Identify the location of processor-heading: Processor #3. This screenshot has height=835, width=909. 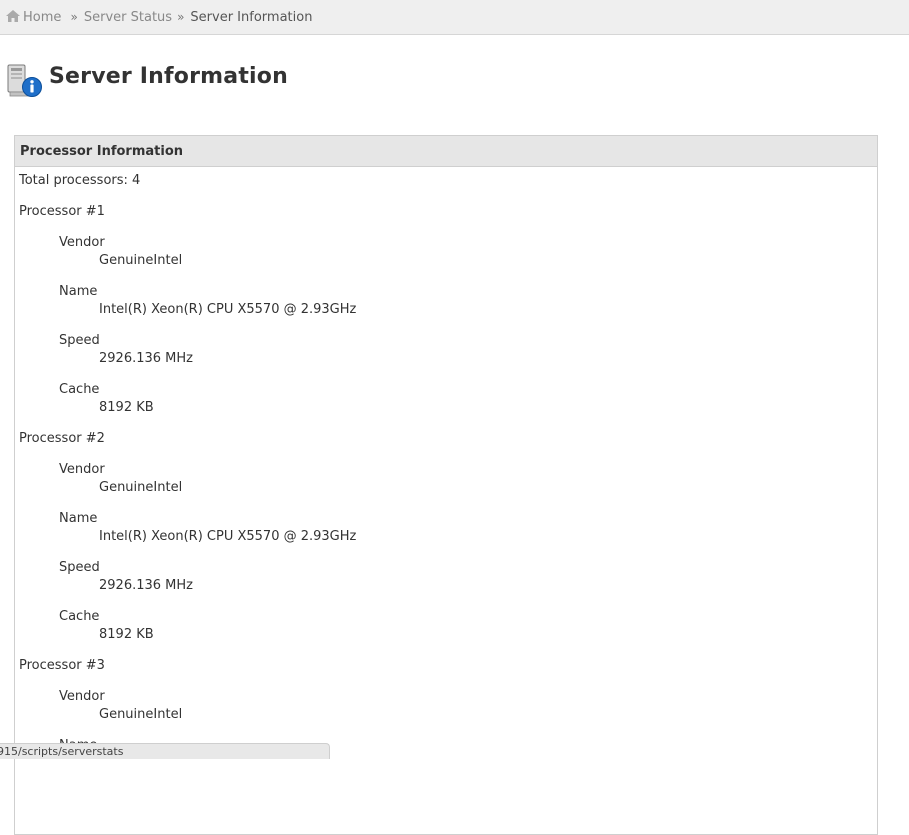
(62, 665).